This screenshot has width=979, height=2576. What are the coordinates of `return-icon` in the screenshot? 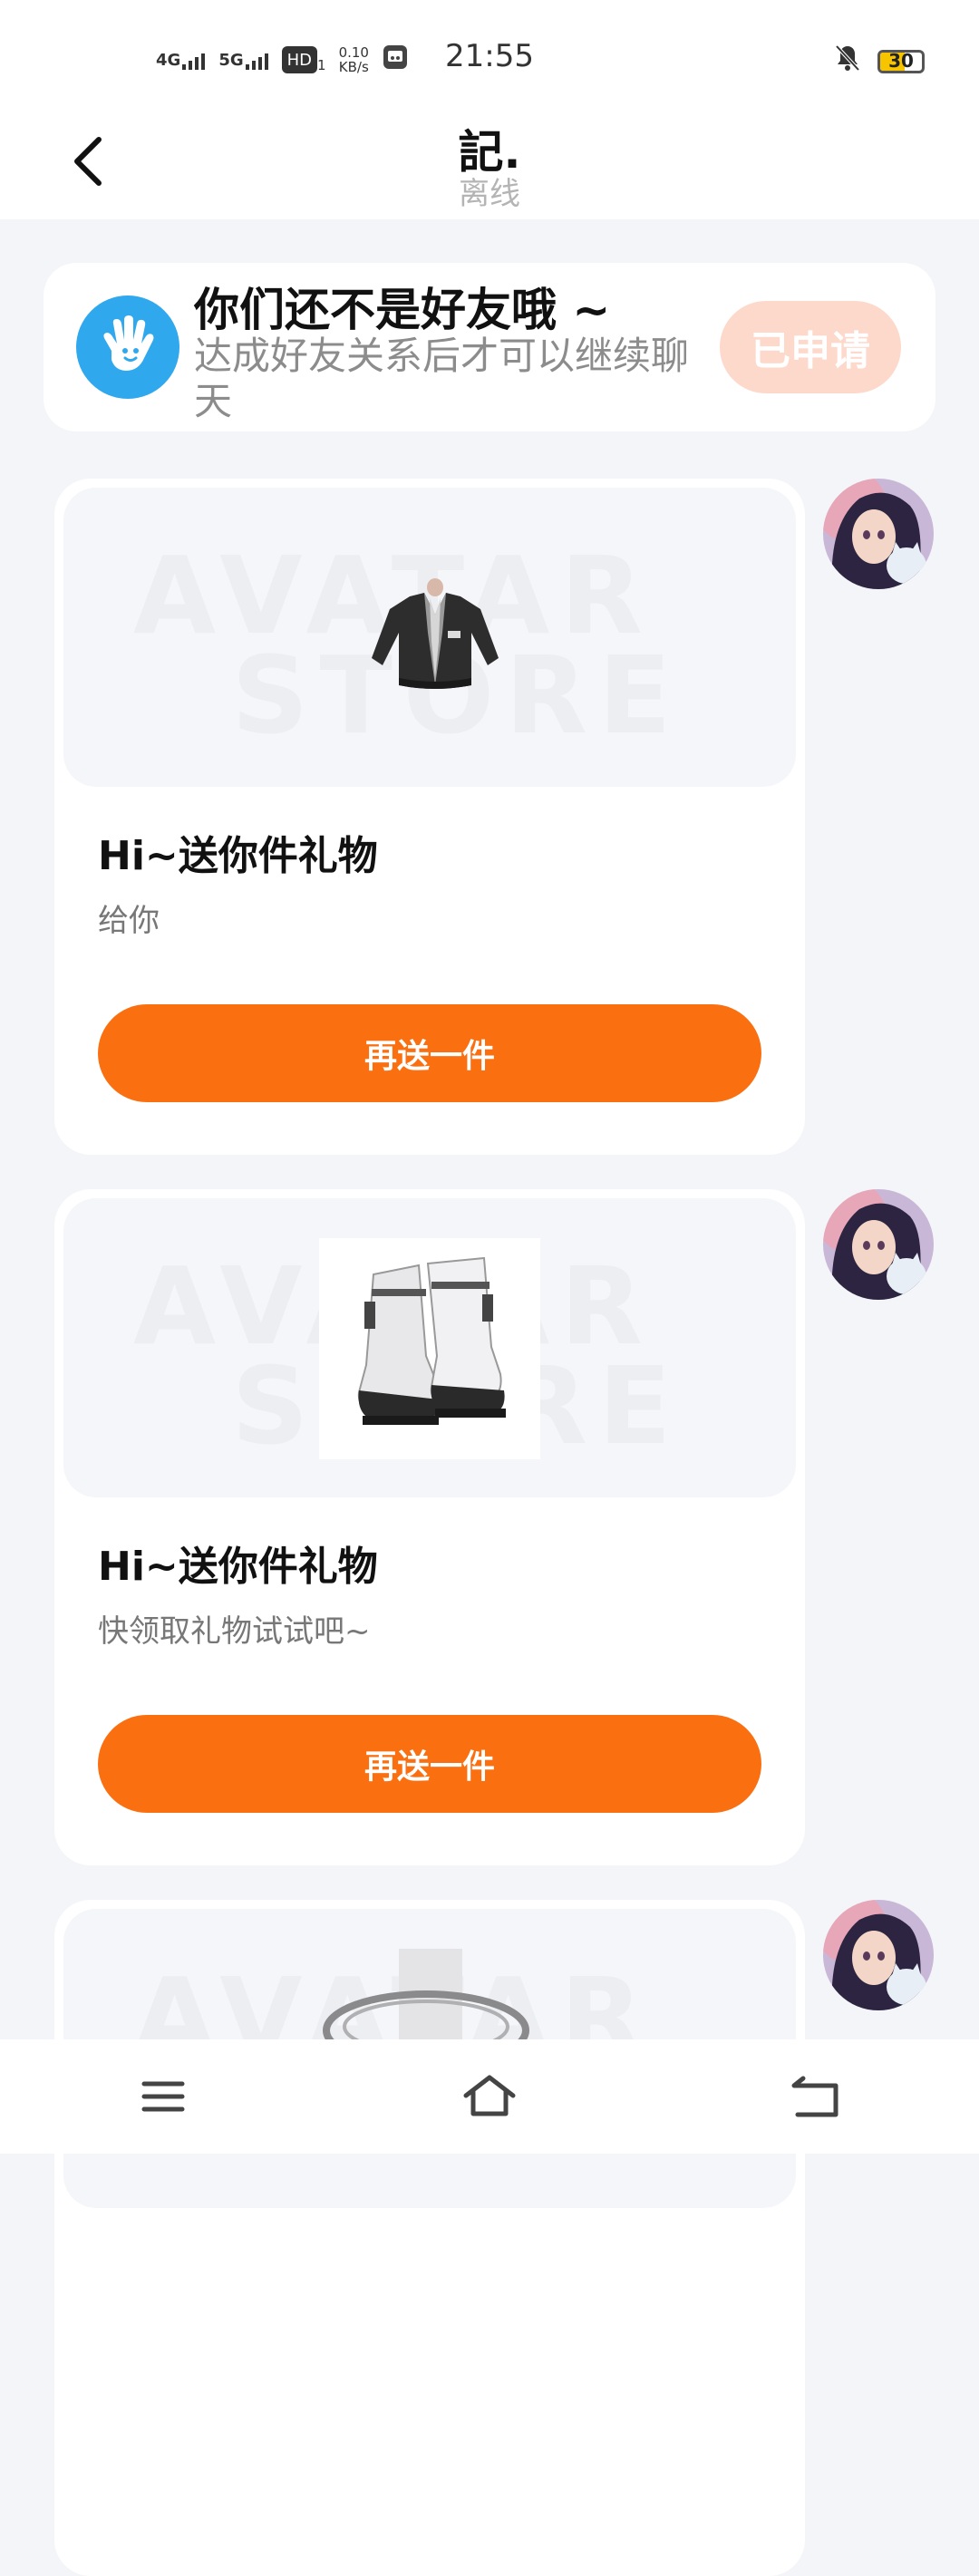 It's located at (814, 2096).